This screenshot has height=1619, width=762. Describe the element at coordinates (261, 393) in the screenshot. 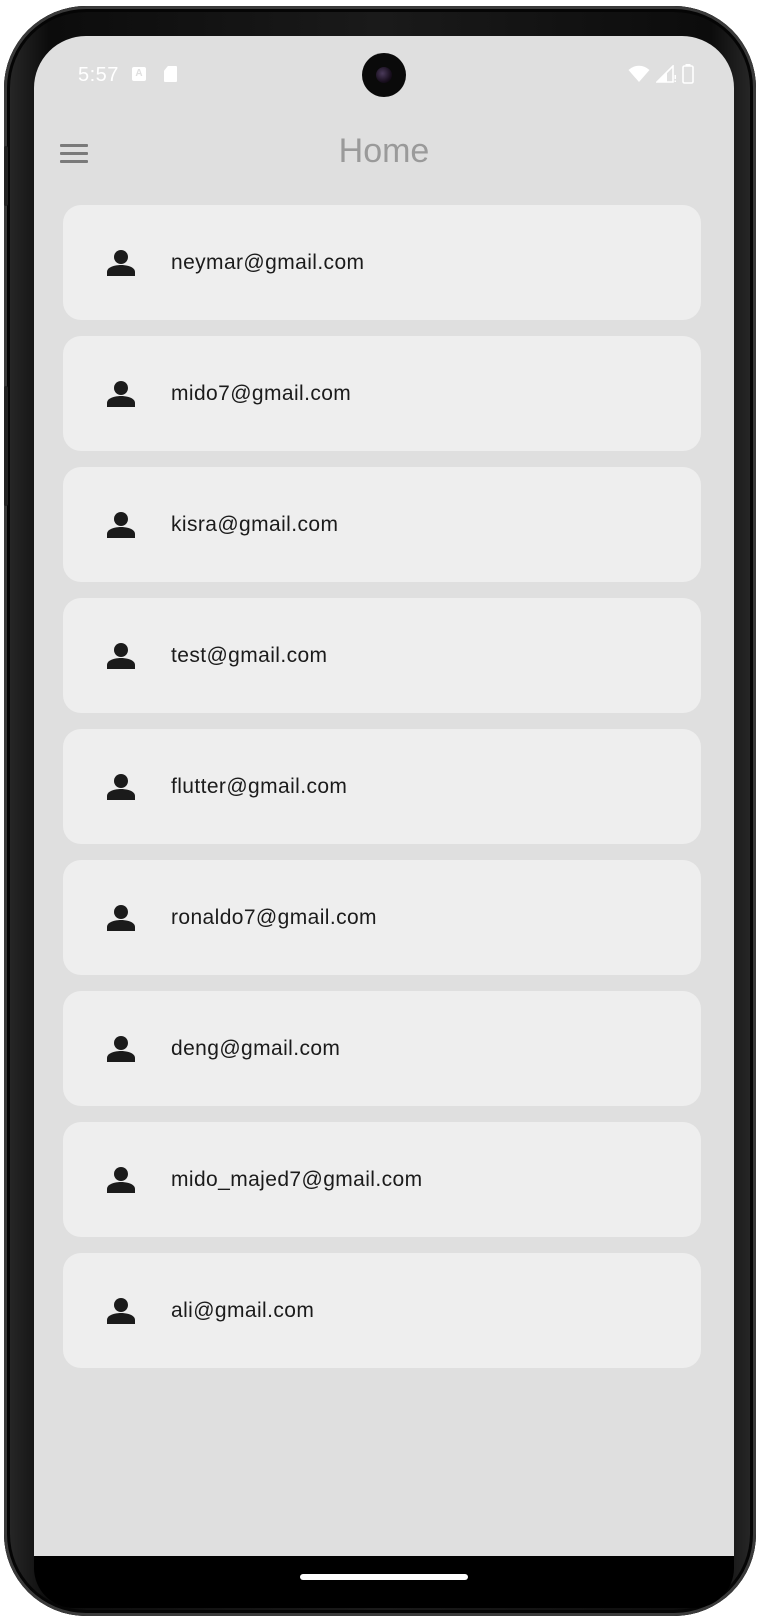

I see `user-email: mido7@gmail.com` at that location.